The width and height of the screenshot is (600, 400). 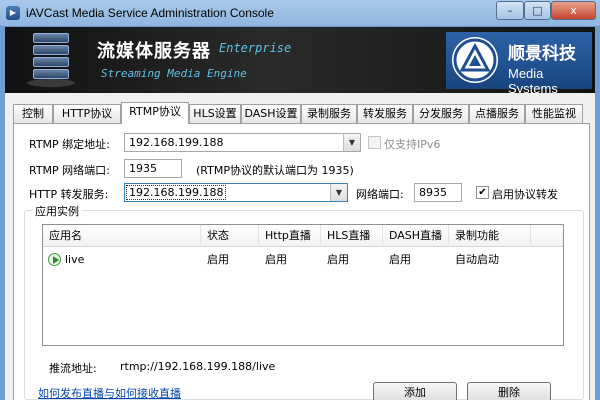 I want to click on tab-vod: 点播服务, so click(x=497, y=113).